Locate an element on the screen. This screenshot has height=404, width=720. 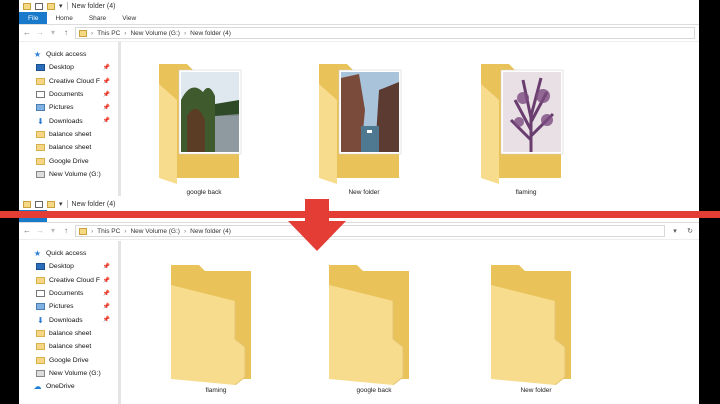
tab-file: File is located at coordinates (33, 18).